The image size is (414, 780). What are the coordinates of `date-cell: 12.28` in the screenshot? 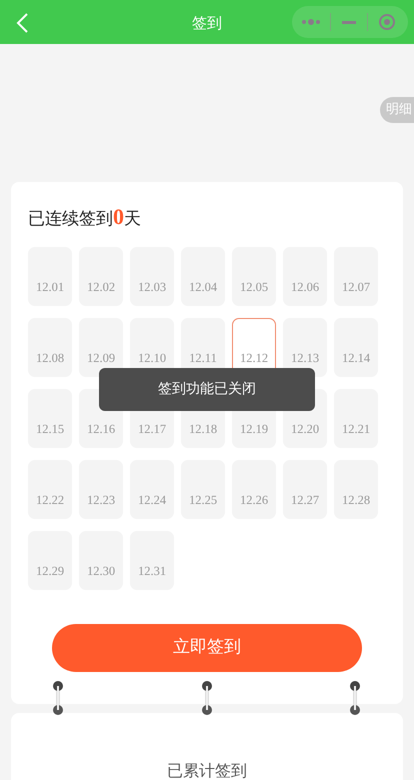 It's located at (356, 489).